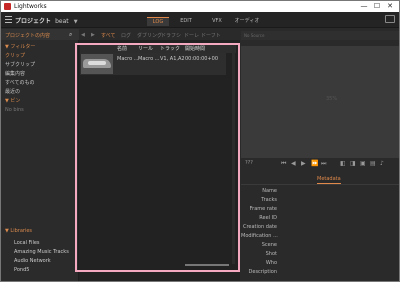  What do you see at coordinates (158, 21) in the screenshot?
I see `tab-log: LOG` at bounding box center [158, 21].